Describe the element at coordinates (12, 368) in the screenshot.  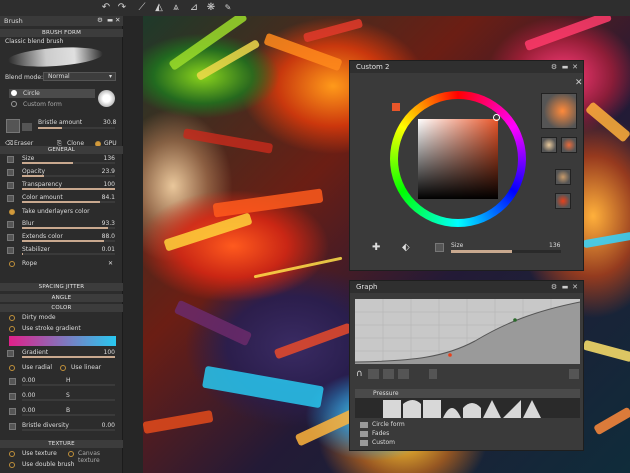
I see `use-radial-radio` at that location.